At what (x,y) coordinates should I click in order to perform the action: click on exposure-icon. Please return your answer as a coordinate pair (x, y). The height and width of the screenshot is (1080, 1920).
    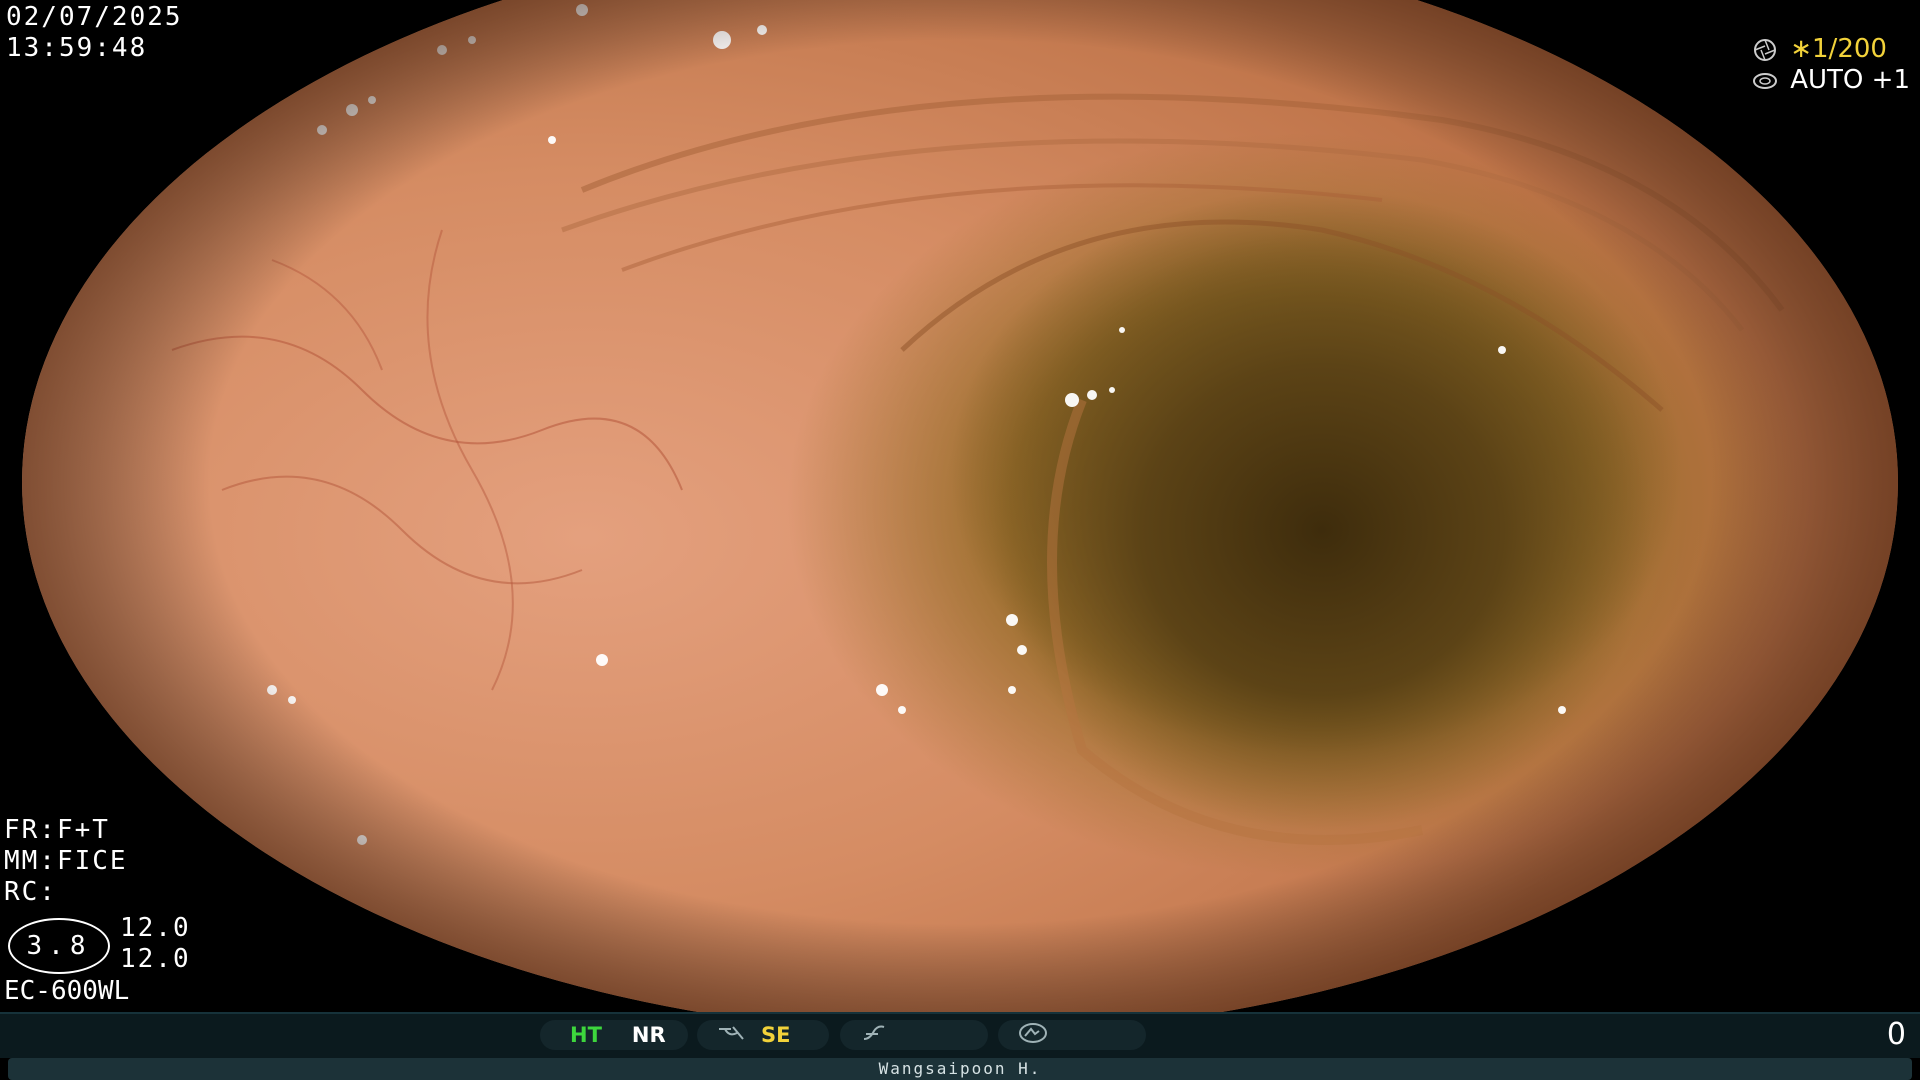
    Looking at the image, I should click on (1765, 81).